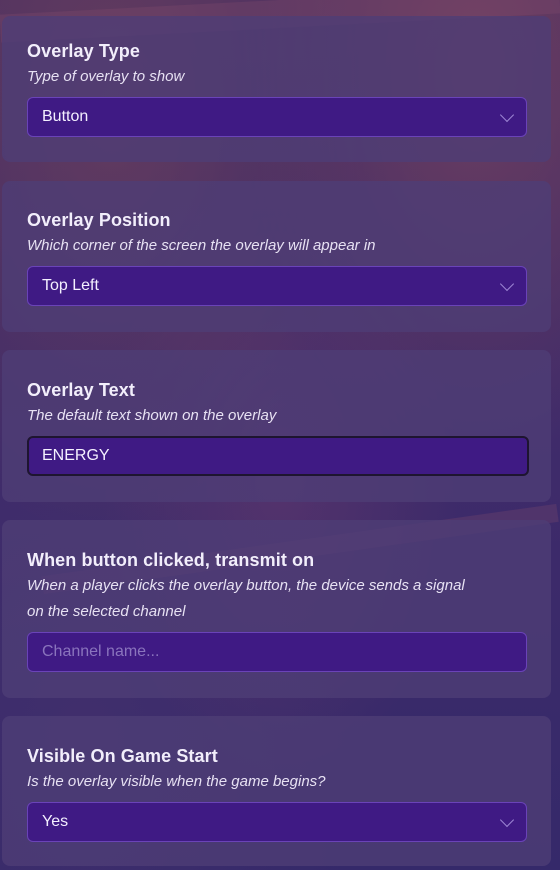 Image resolution: width=560 pixels, height=870 pixels. What do you see at coordinates (106, 76) in the screenshot?
I see `setting-description: Type of overlay to show` at bounding box center [106, 76].